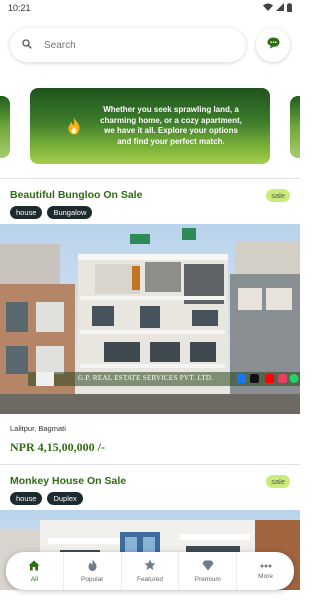 This screenshot has width=320, height=600. What do you see at coordinates (68, 481) in the screenshot?
I see `listing-title: Monkey House On Sale` at bounding box center [68, 481].